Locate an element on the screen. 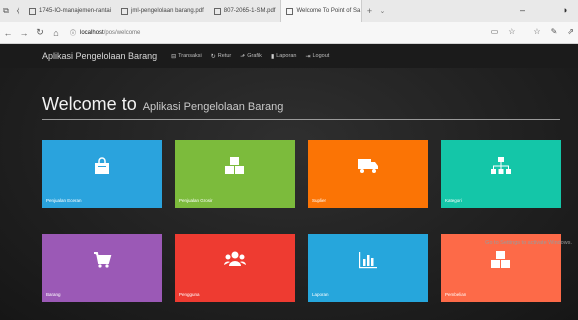 The height and width of the screenshot is (320, 578). info-icon: ⓘ is located at coordinates (73, 34).